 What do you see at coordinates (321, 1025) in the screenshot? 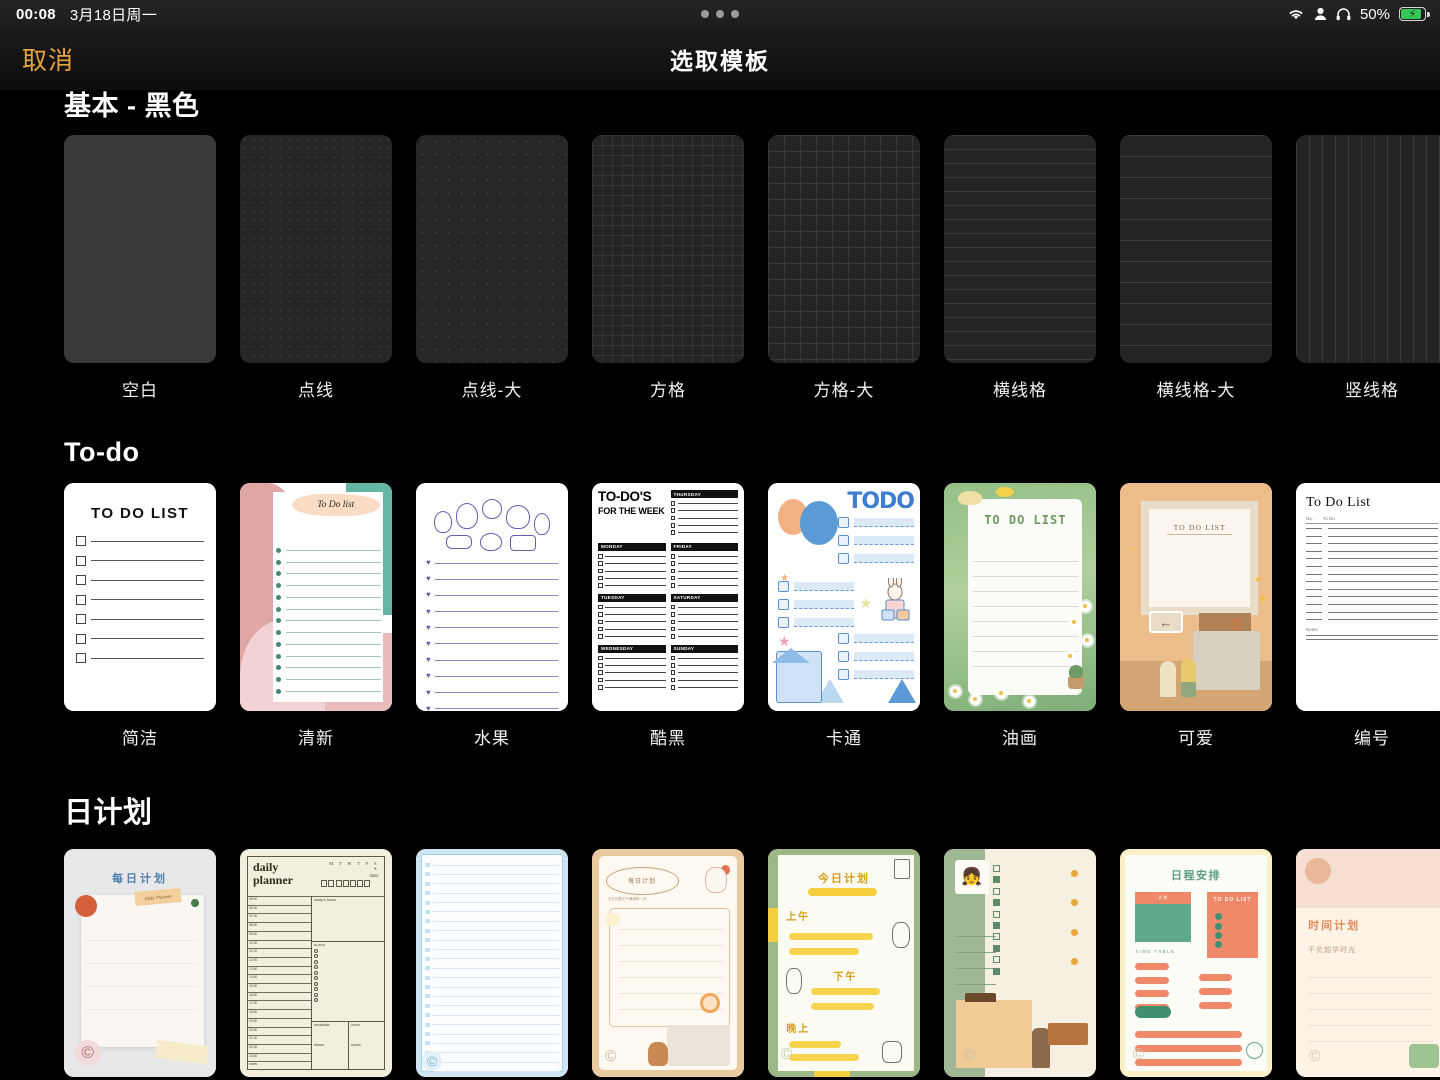
I see `panel-label: breakfast` at bounding box center [321, 1025].